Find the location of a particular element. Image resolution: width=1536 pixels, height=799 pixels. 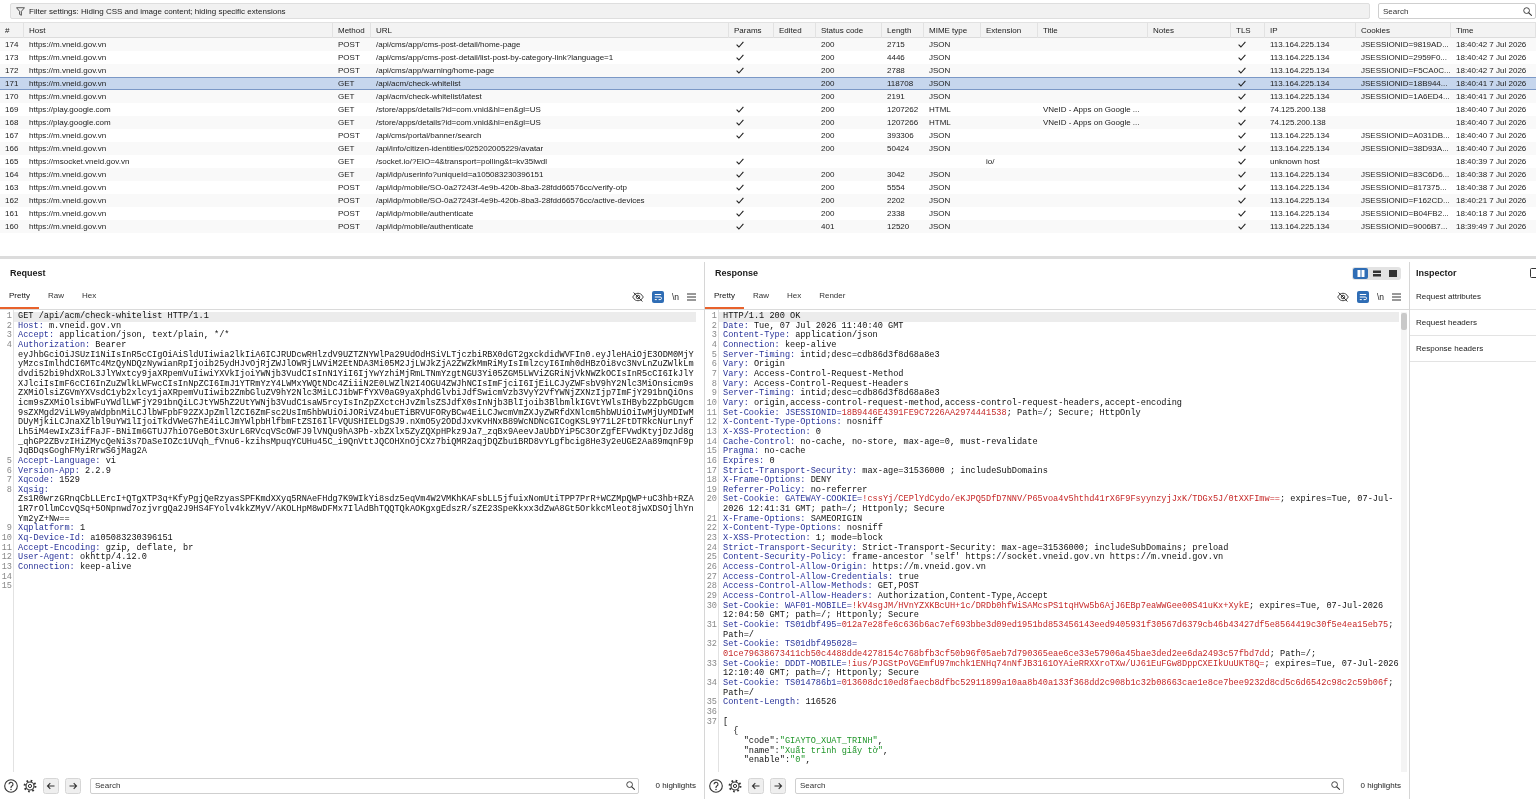

line-number: 22 is located at coordinates (711, 529).